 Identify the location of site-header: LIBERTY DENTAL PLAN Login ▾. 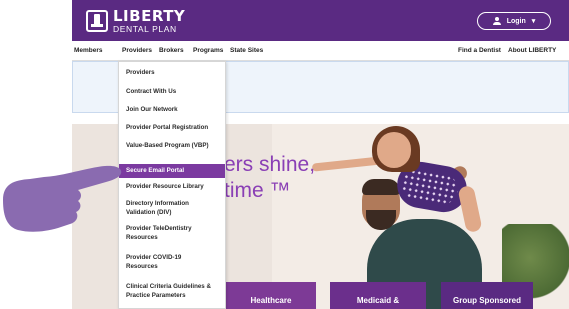
(320, 20).